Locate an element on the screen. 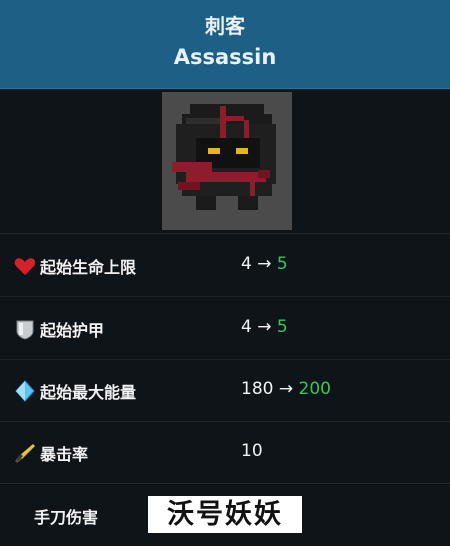  stat-label: 暴击率 is located at coordinates (64, 454).